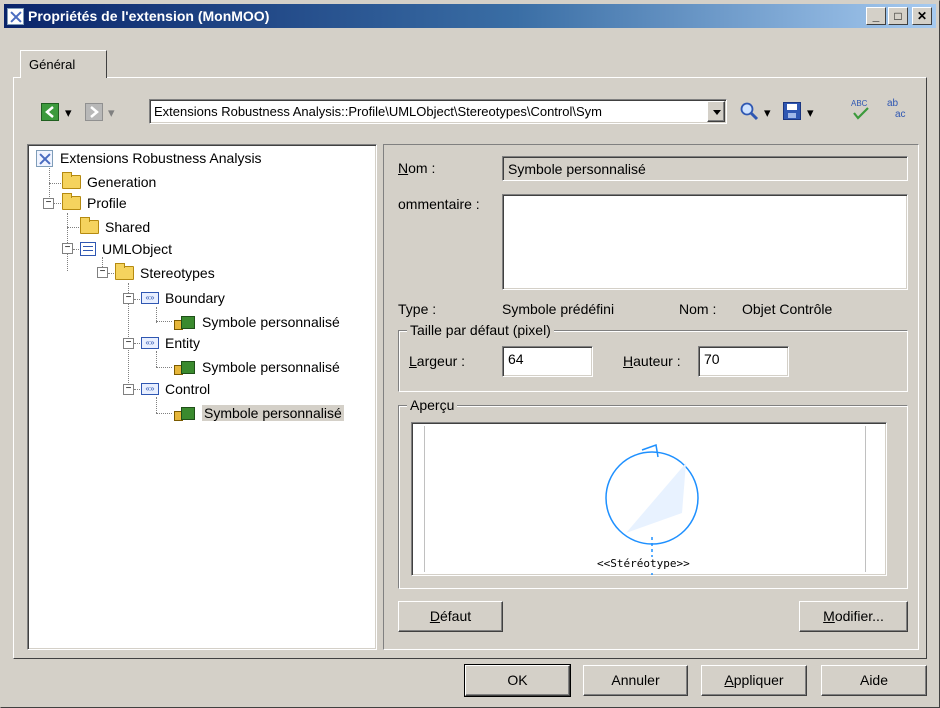 The height and width of the screenshot is (708, 940). I want to click on tree-item-boundary: «» Boundary, so click(183, 298).